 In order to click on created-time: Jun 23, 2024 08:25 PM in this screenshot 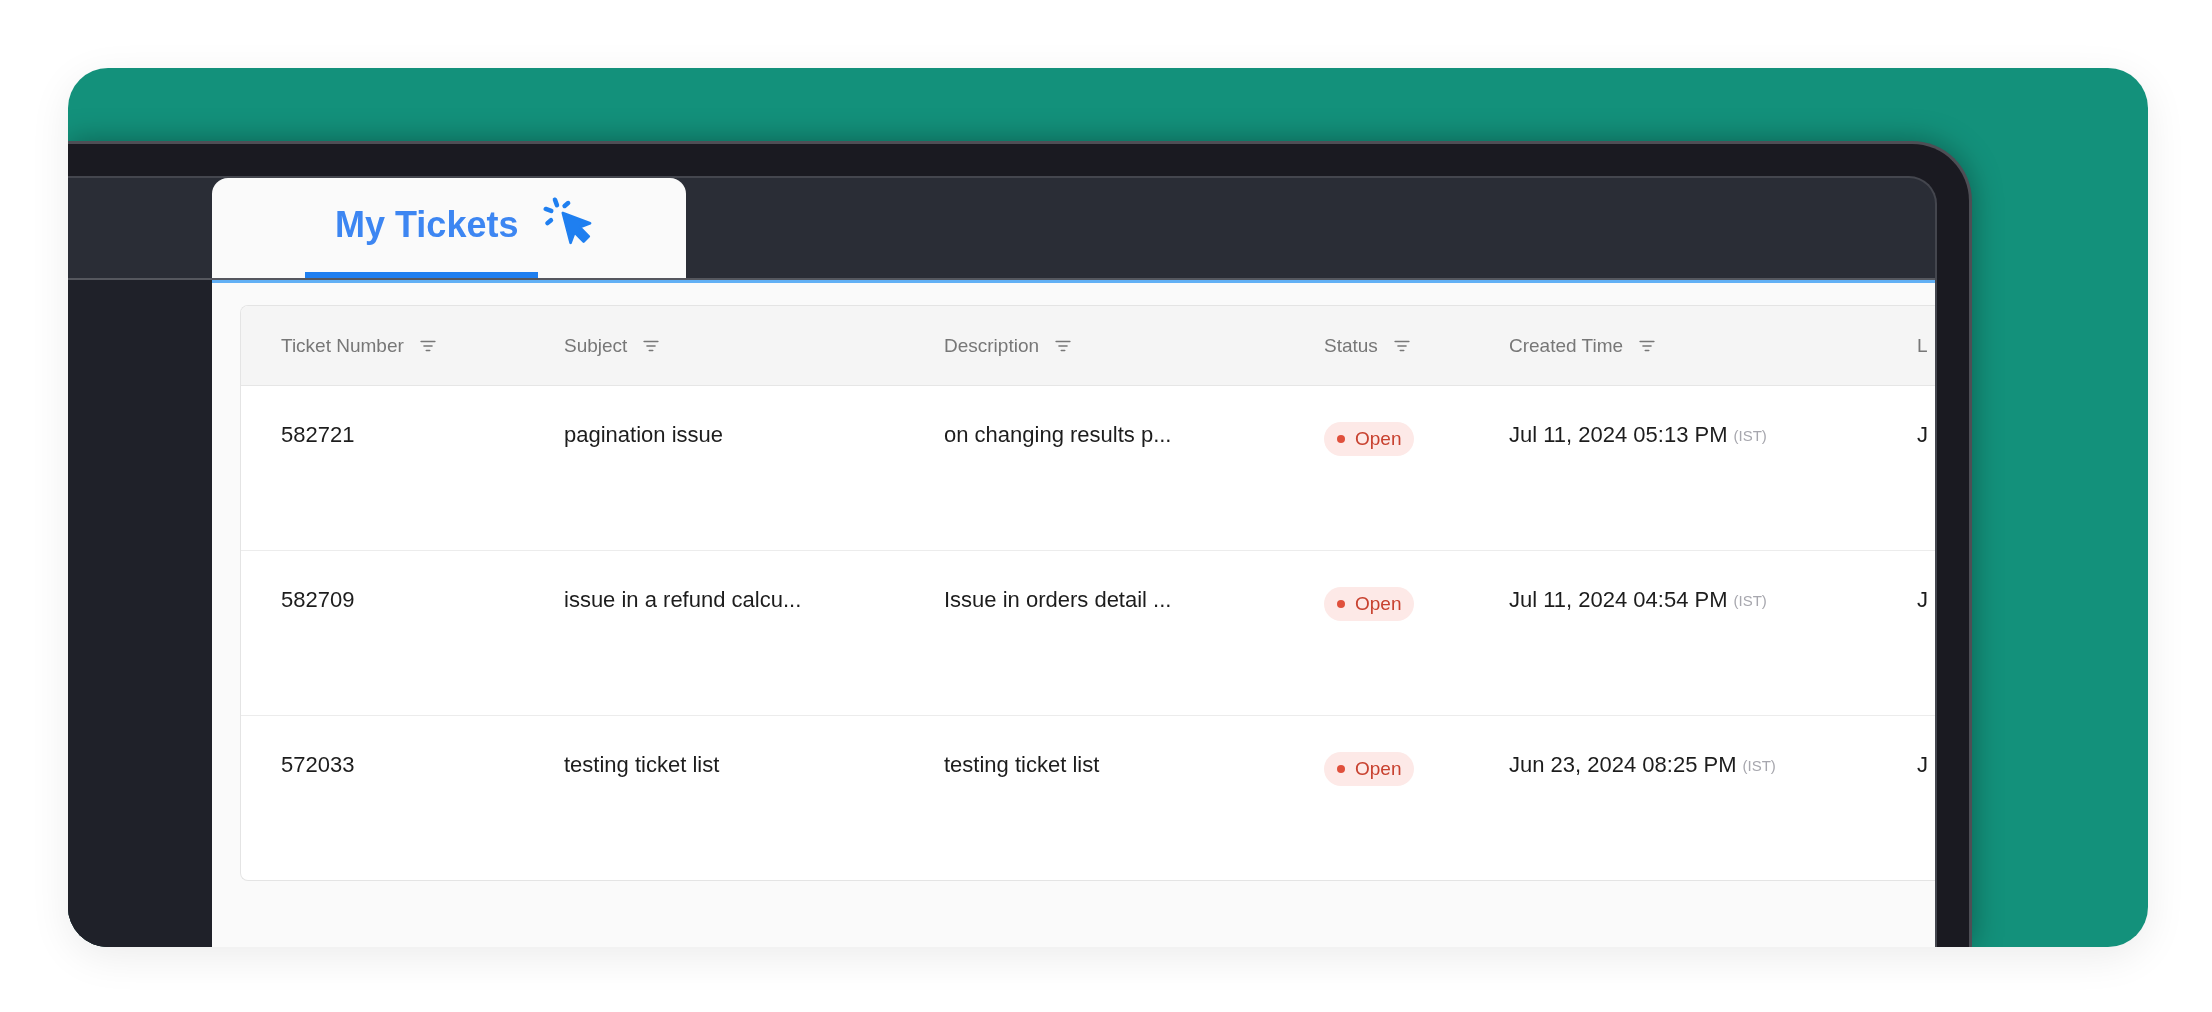, I will do `click(1623, 765)`.